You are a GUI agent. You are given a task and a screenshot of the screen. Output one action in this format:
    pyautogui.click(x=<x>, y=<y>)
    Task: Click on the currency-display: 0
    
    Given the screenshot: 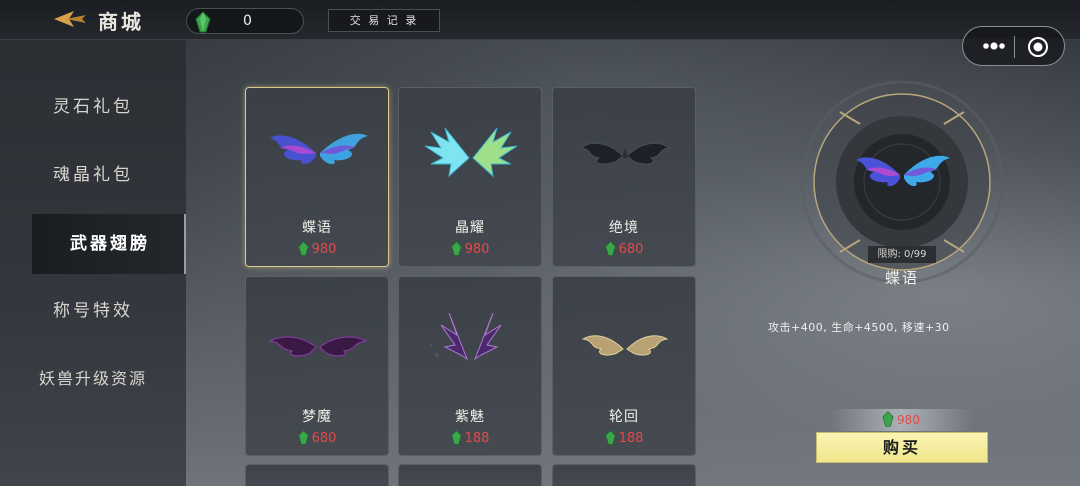 What is the action you would take?
    pyautogui.click(x=245, y=21)
    